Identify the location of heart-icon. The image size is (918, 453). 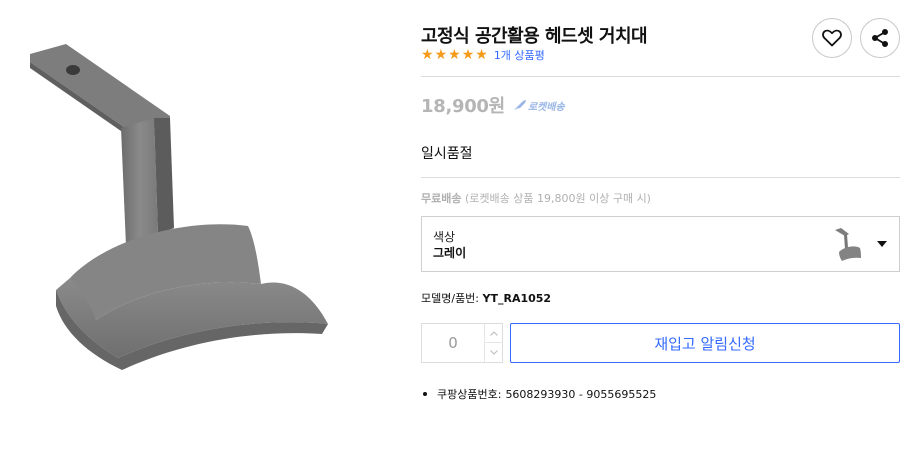
(832, 38).